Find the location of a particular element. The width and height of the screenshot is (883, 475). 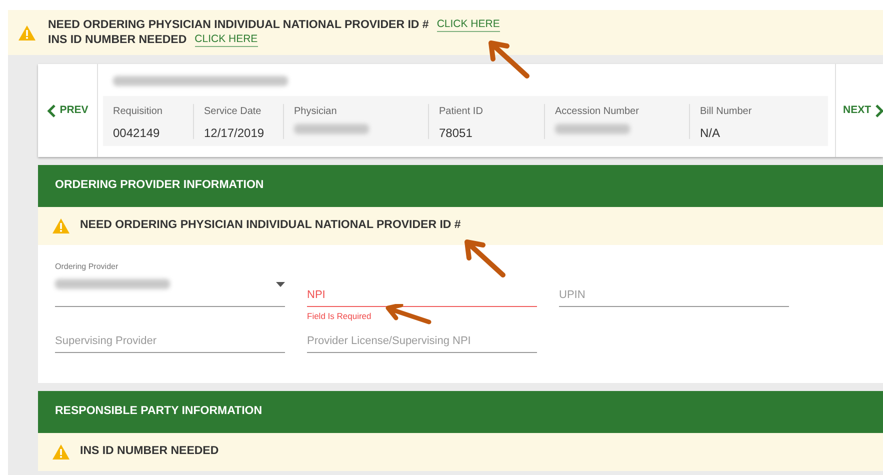

ordering-provider-select: Ordering Provider is located at coordinates (170, 284).